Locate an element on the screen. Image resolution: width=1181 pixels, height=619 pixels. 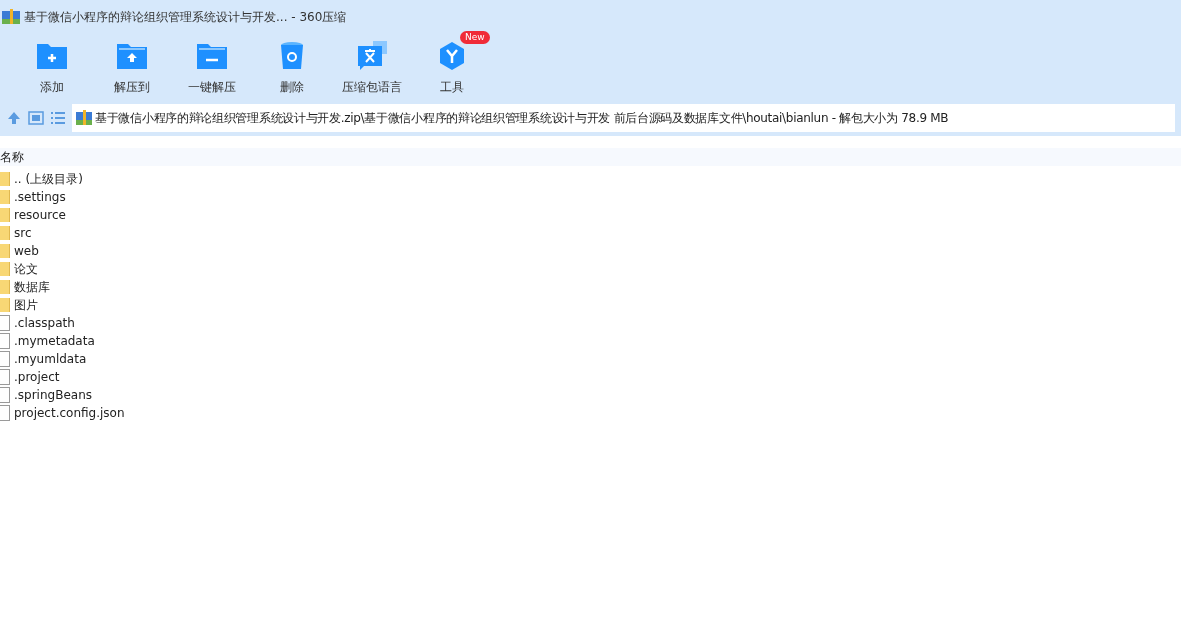
file-name: src is located at coordinates (23, 233).